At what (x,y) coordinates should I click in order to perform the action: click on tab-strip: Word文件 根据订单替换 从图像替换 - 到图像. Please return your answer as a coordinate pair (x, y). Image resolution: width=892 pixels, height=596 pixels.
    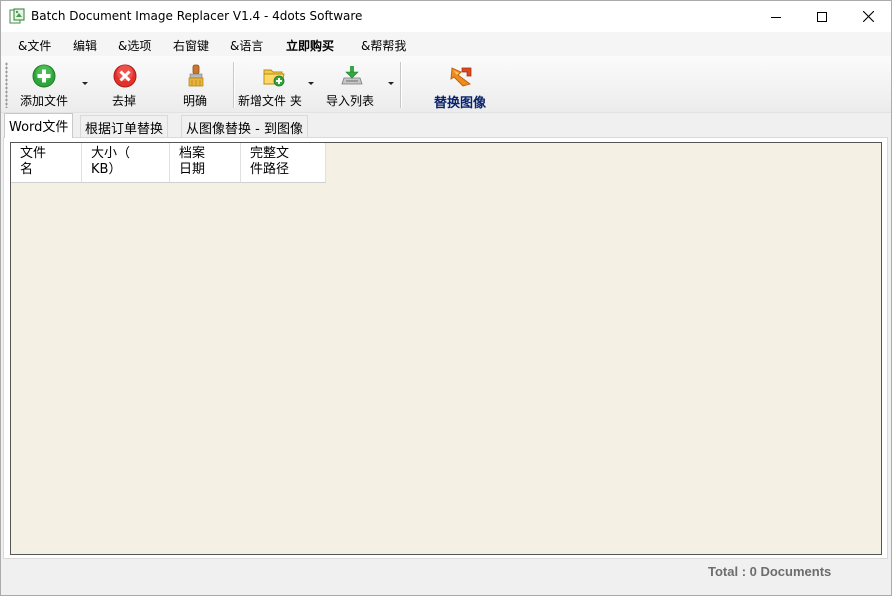
    Looking at the image, I should click on (446, 125).